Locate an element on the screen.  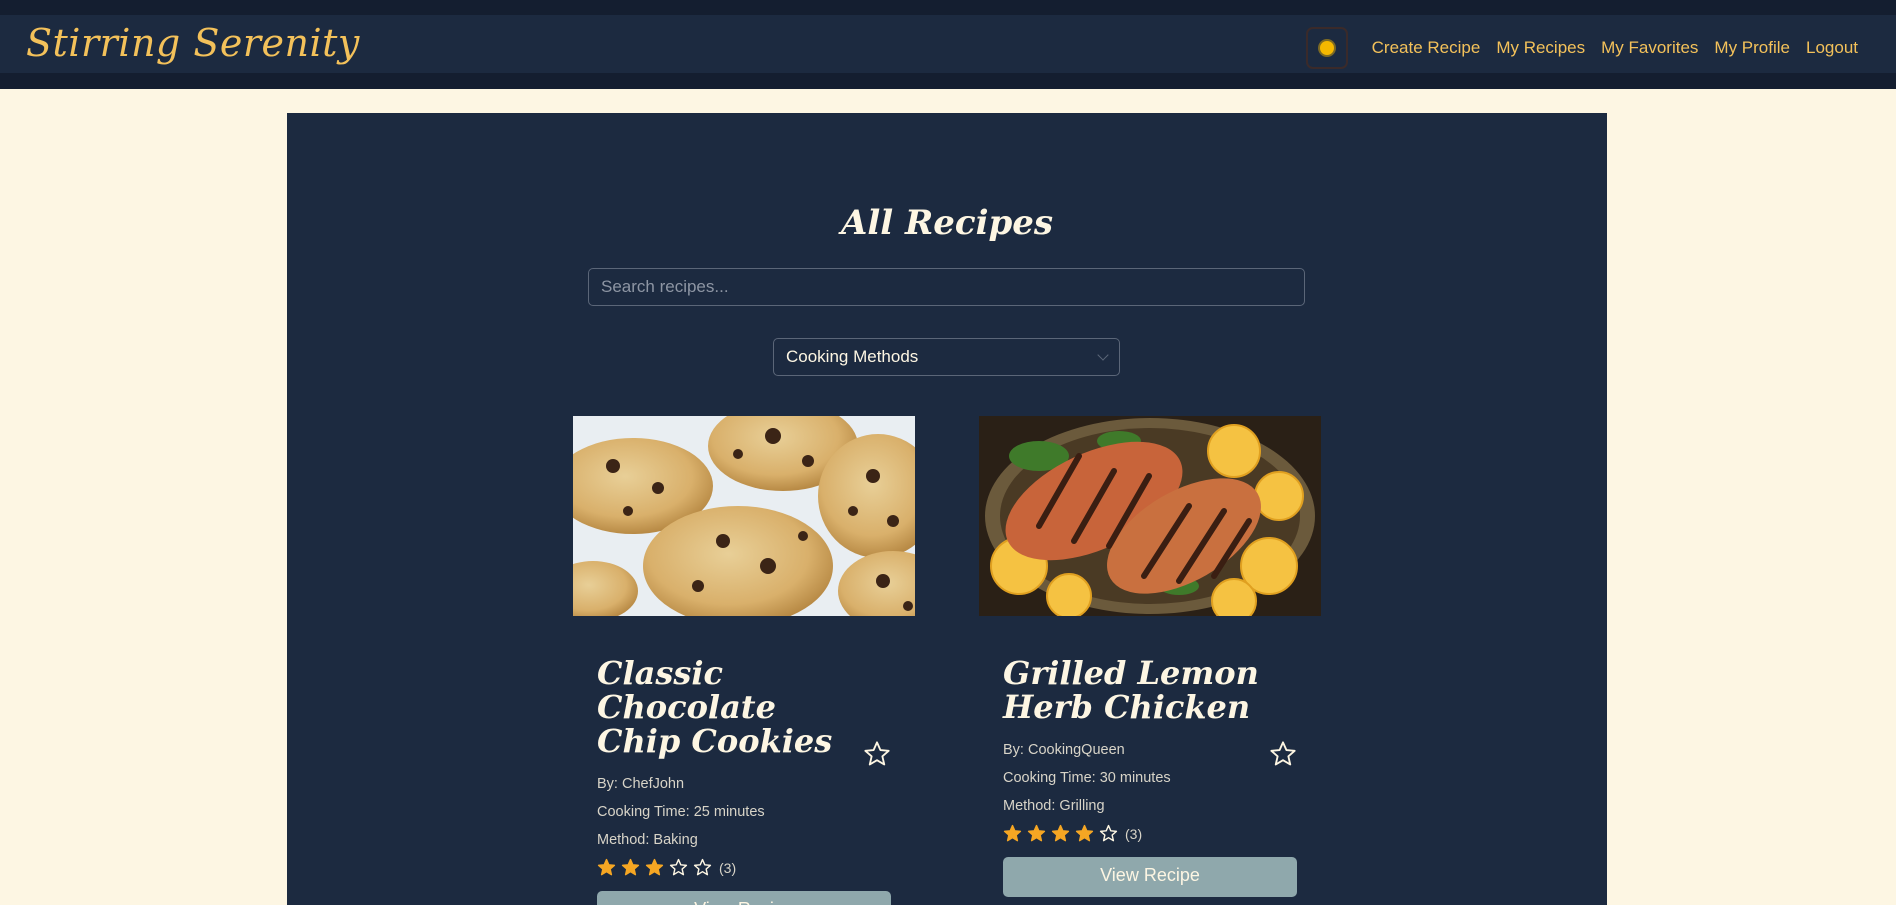
sun-icon is located at coordinates (1326, 48).